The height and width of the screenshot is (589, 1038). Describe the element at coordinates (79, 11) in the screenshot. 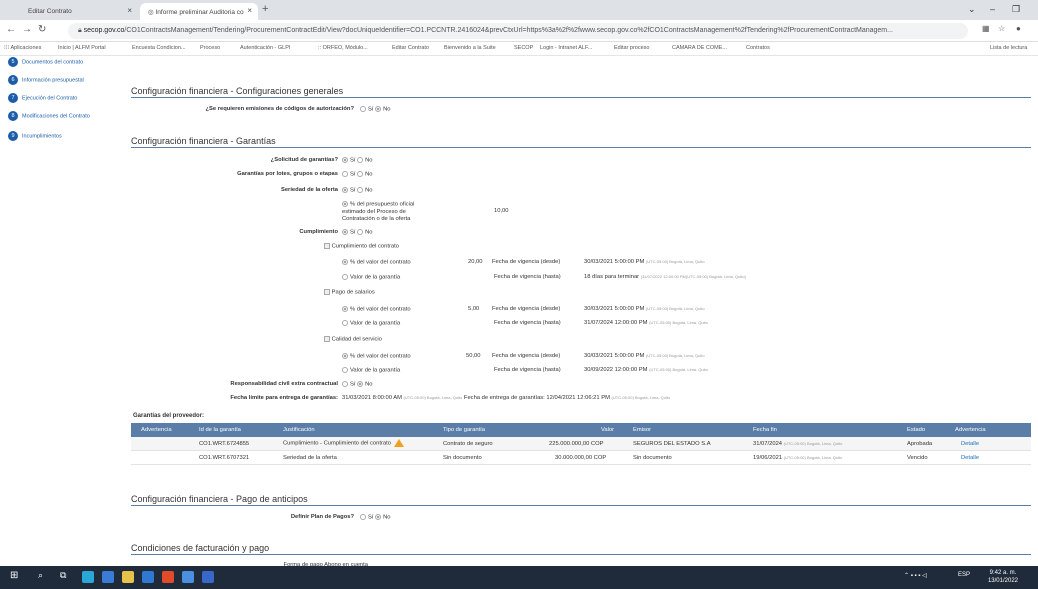

I see `tab-editar-contrato: Editar Contrato ×` at that location.